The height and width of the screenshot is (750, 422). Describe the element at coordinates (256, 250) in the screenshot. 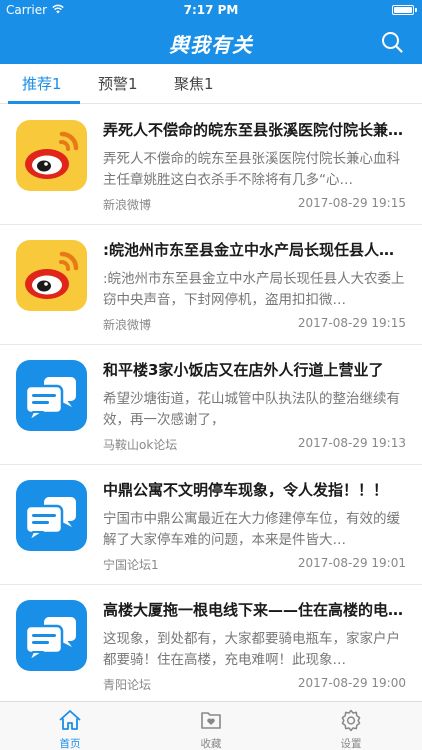

I see `article-title: :皖池州市东至县金立中水产局长现任县人大农委上窃中央声音` at that location.